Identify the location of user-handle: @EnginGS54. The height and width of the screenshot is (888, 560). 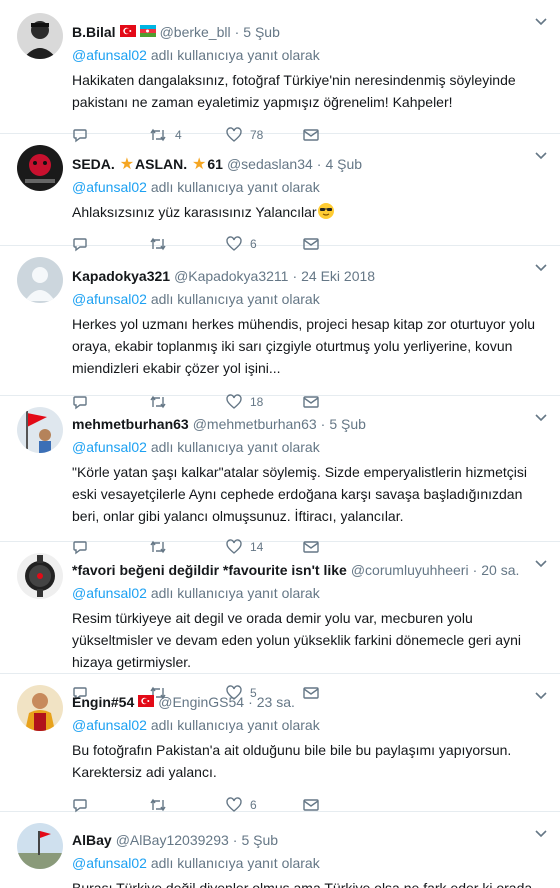
(201, 702).